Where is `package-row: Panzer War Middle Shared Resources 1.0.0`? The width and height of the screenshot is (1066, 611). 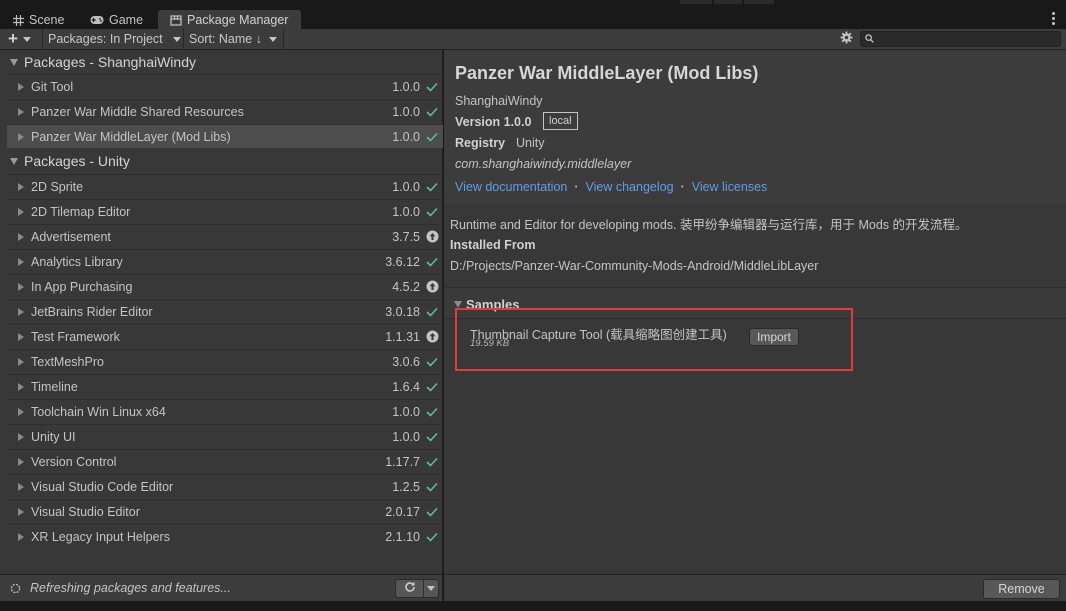
package-row: Panzer War Middle Shared Resources 1.0.0 is located at coordinates (225, 111).